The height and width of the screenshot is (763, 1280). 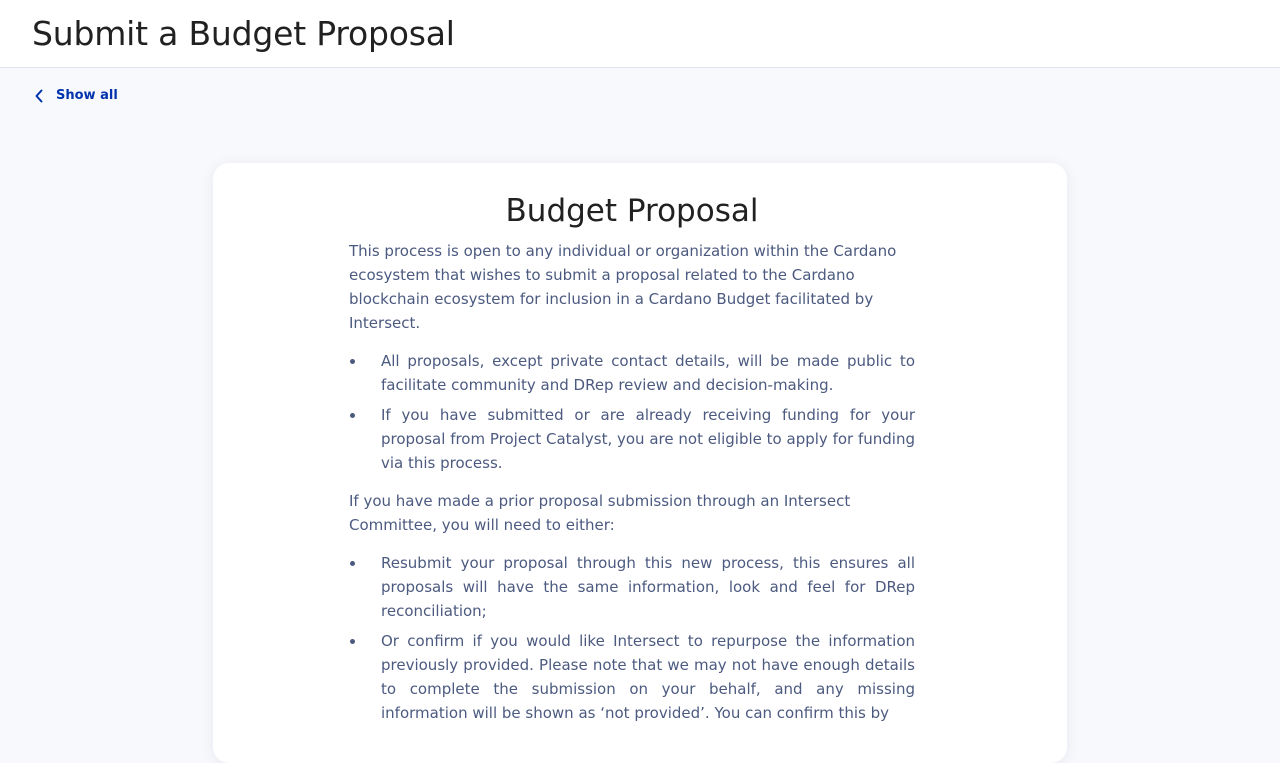 What do you see at coordinates (640, 34) in the screenshot?
I see `top-bar: Submit a Budget Proposal` at bounding box center [640, 34].